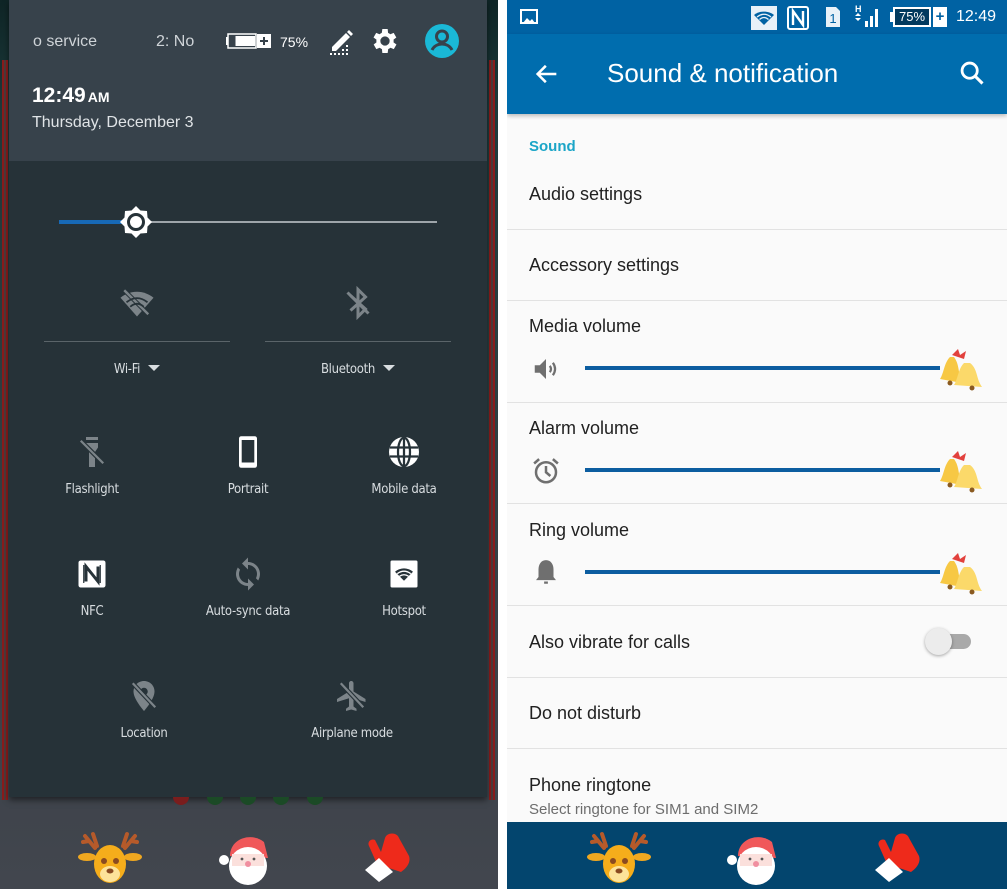  I want to click on sync-icon, so click(248, 574).